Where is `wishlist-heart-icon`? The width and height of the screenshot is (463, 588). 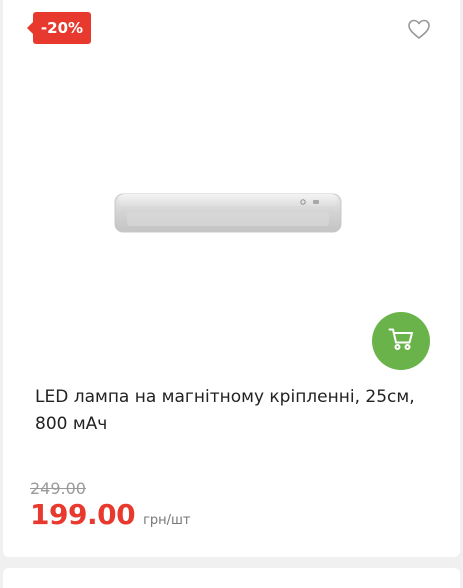
wishlist-heart-icon is located at coordinates (419, 29).